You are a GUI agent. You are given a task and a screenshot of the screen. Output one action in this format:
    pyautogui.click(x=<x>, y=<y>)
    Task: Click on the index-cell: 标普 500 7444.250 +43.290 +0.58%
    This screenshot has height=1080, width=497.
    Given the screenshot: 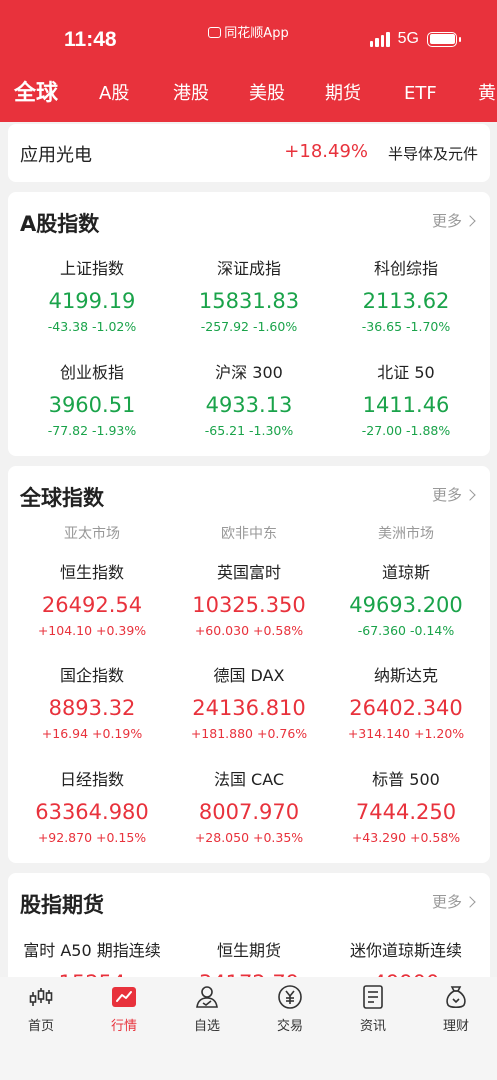 What is the action you would take?
    pyautogui.click(x=406, y=808)
    